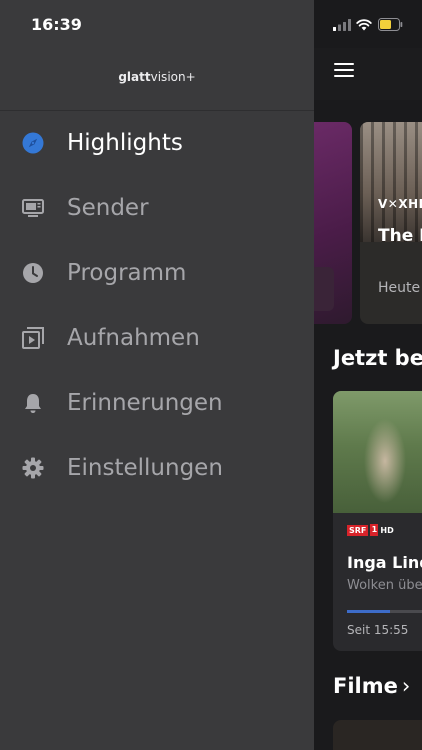 The image size is (422, 750). What do you see at coordinates (399, 288) in the screenshot?
I see `hero-card-time: Heute` at bounding box center [399, 288].